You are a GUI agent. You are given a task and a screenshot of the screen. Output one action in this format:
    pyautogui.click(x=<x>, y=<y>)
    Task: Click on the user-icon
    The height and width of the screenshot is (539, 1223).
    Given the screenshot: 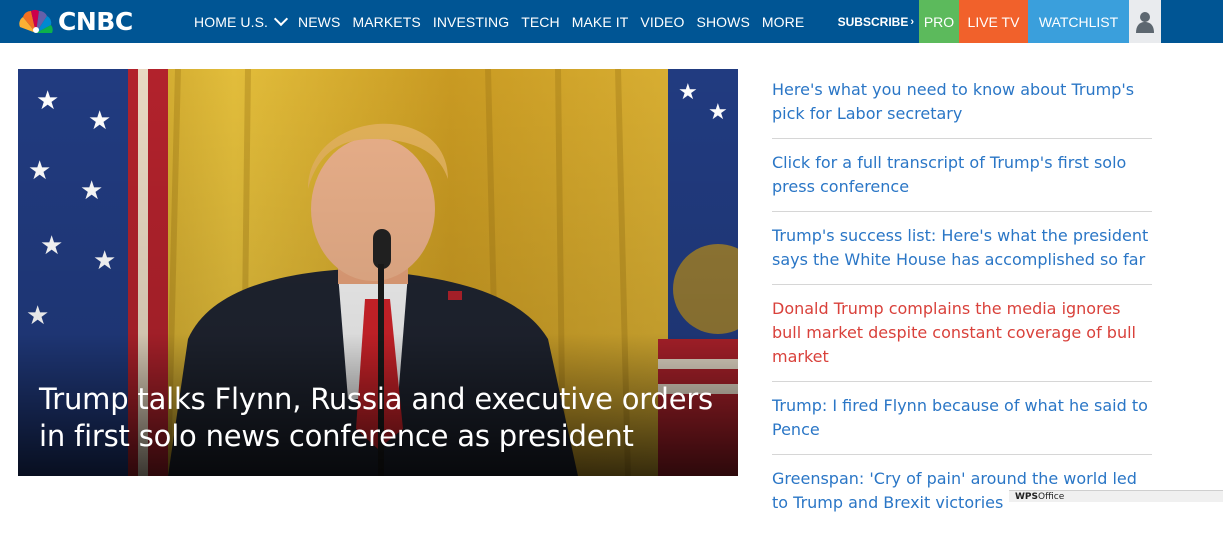 What is the action you would take?
    pyautogui.click(x=1145, y=22)
    